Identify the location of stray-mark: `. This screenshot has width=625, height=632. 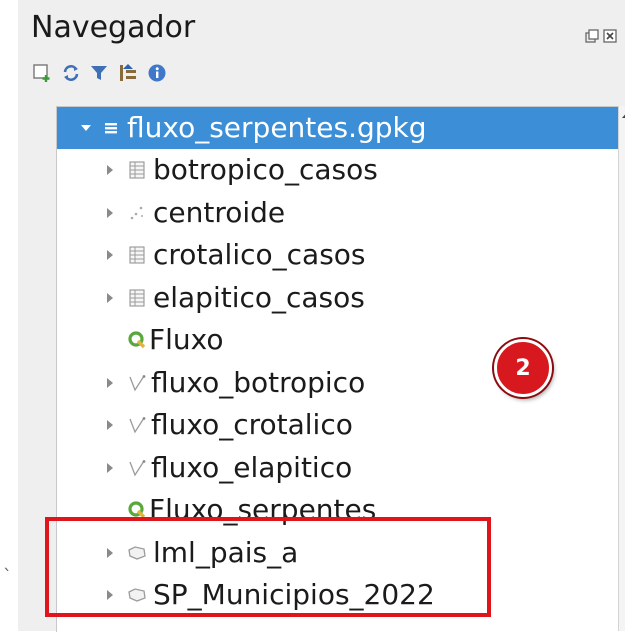
(7, 576).